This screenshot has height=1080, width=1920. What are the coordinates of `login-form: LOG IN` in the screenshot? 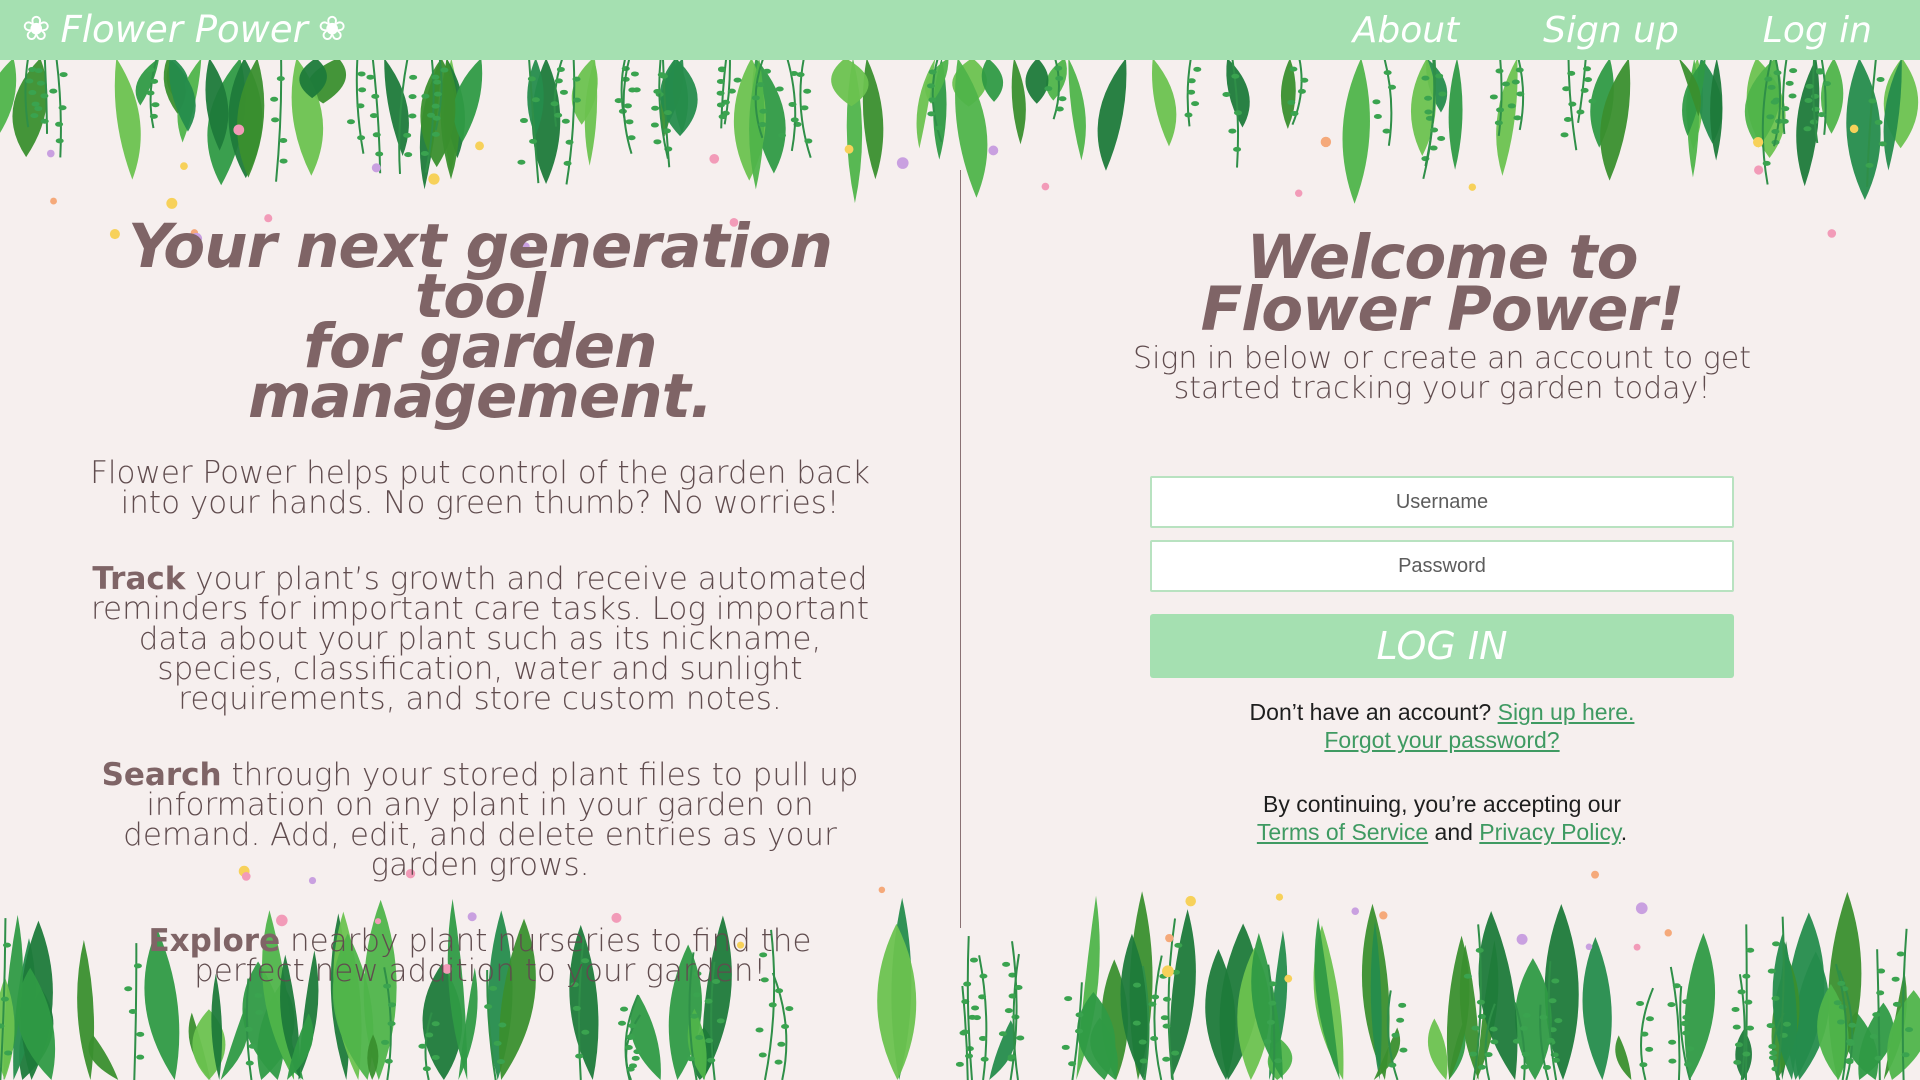 It's located at (1442, 577).